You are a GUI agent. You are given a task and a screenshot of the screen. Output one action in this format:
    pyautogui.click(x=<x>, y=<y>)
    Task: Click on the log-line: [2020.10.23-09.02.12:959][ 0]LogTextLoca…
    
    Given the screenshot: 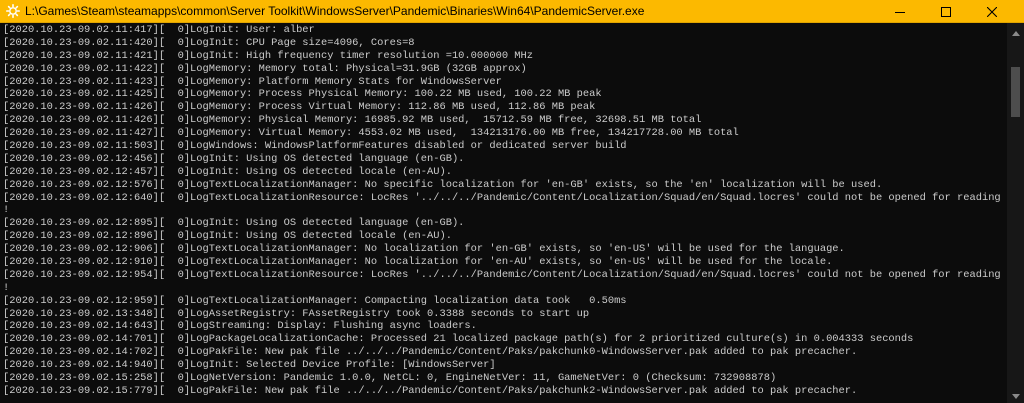 What is the action you would take?
    pyautogui.click(x=315, y=300)
    